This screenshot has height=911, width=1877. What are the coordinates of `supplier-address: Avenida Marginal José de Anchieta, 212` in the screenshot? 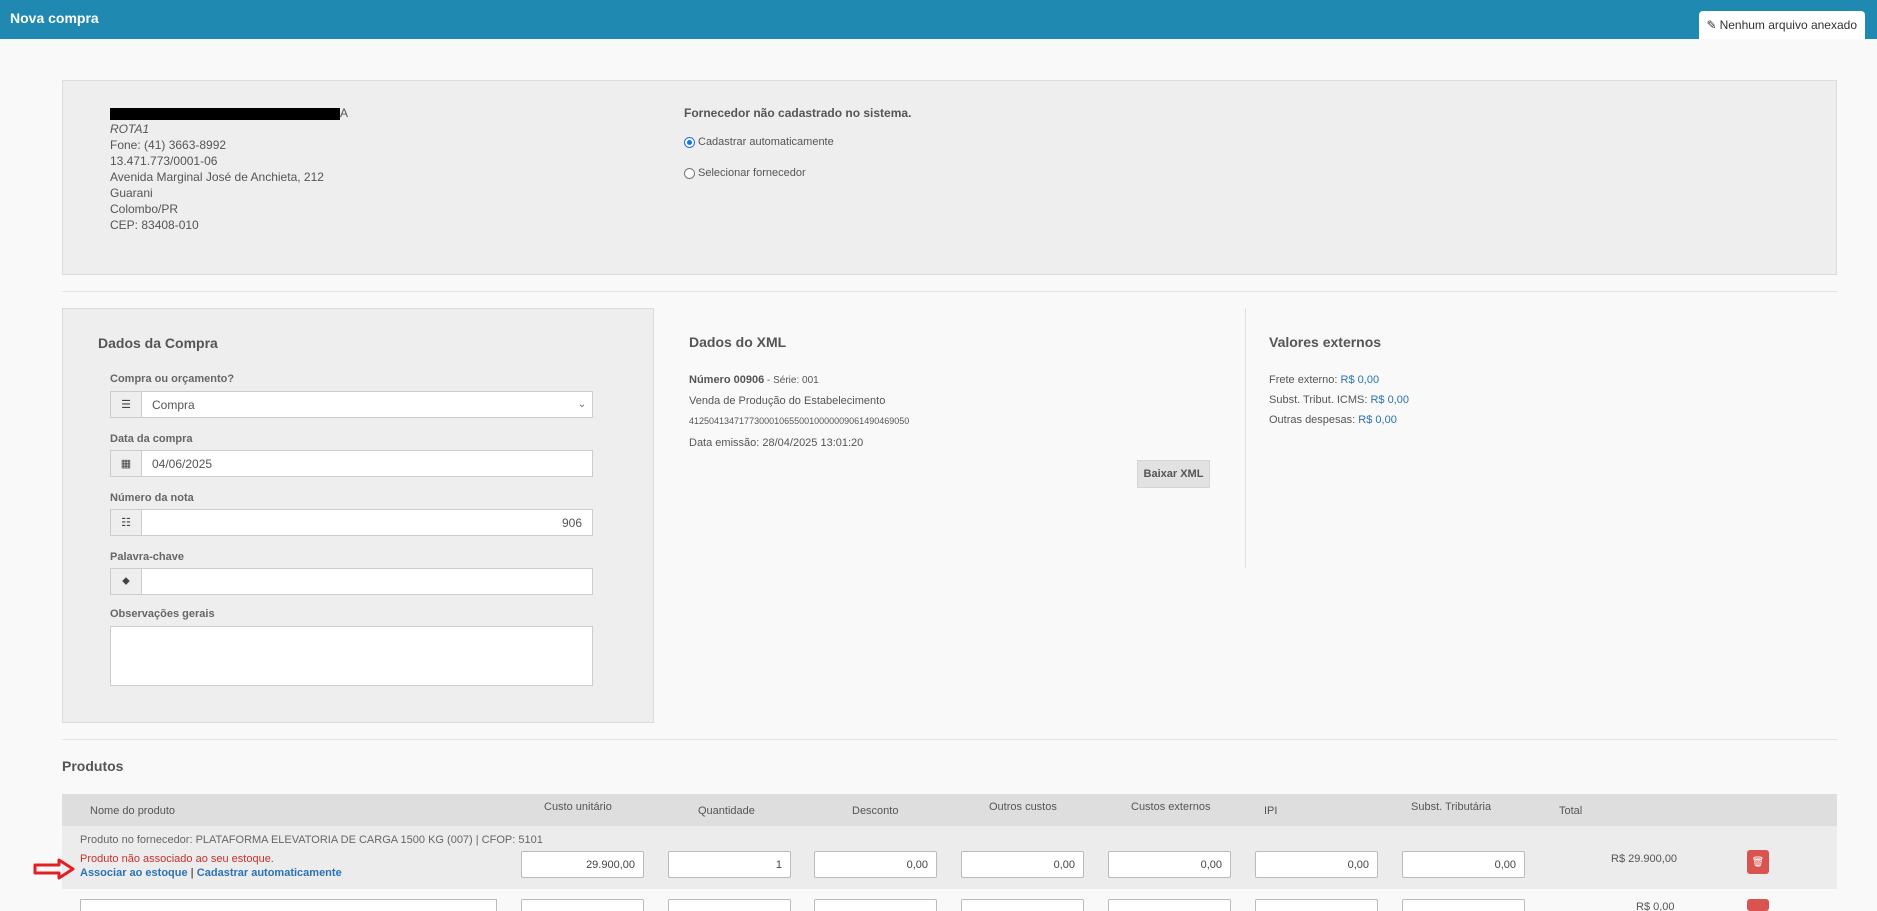 It's located at (217, 177).